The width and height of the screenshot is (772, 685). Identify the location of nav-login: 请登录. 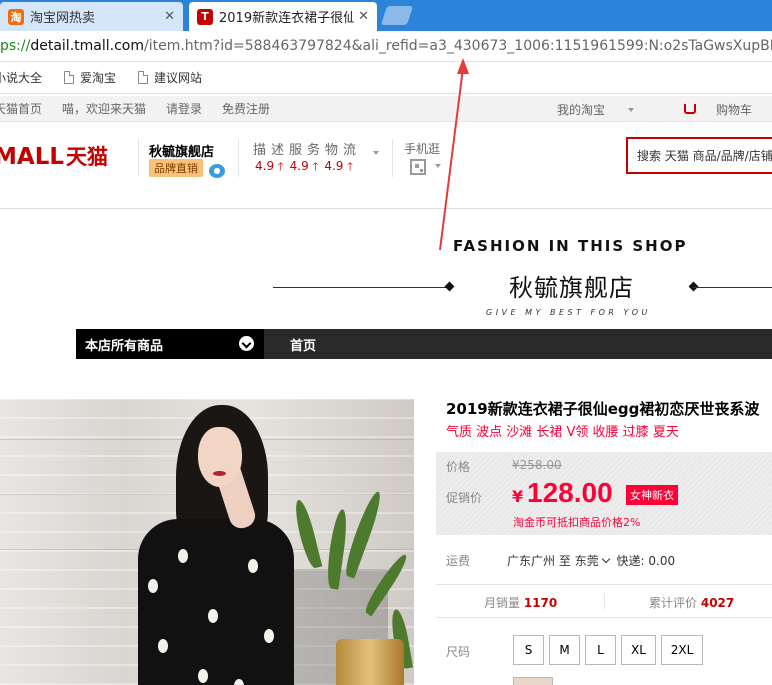
(184, 108).